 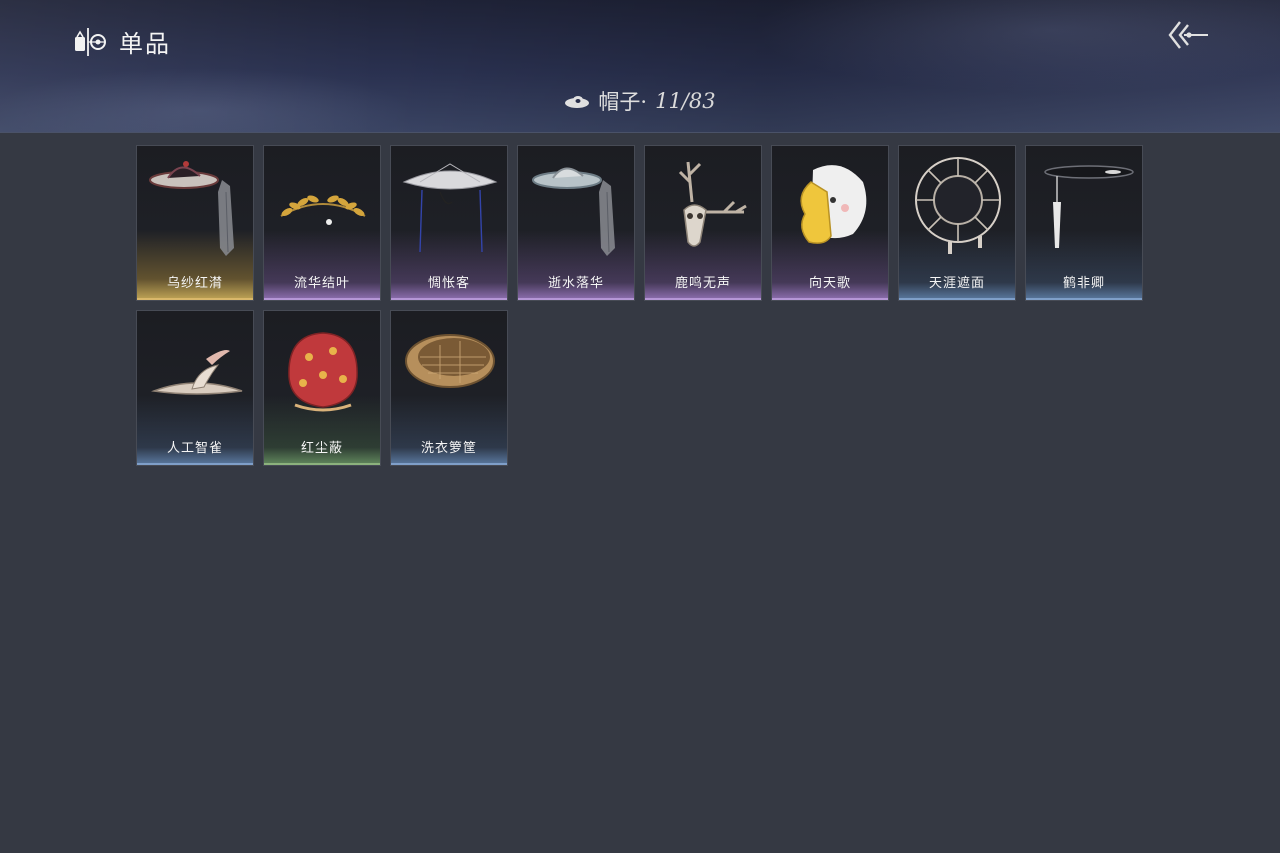 What do you see at coordinates (448, 448) in the screenshot?
I see `item-name: 洗衣箩筐` at bounding box center [448, 448].